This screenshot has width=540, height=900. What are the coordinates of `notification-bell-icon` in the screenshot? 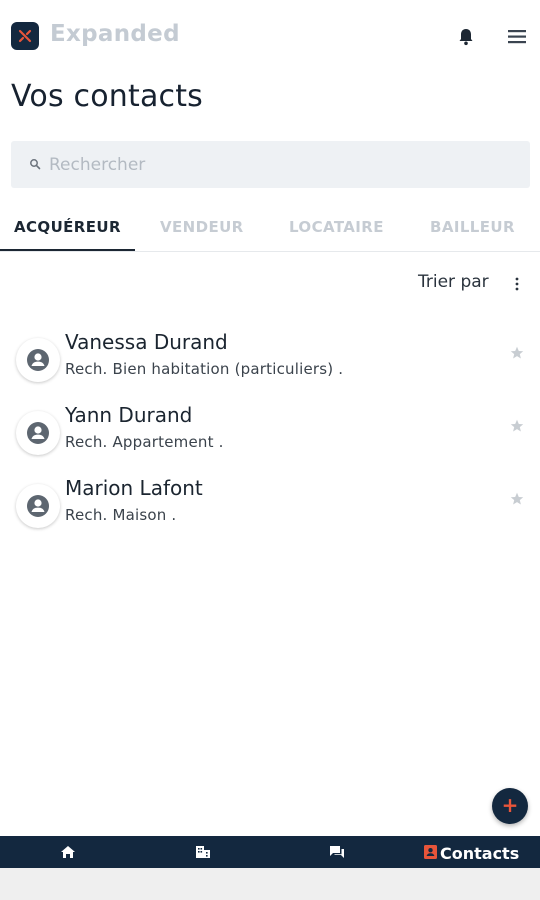 It's located at (466, 37).